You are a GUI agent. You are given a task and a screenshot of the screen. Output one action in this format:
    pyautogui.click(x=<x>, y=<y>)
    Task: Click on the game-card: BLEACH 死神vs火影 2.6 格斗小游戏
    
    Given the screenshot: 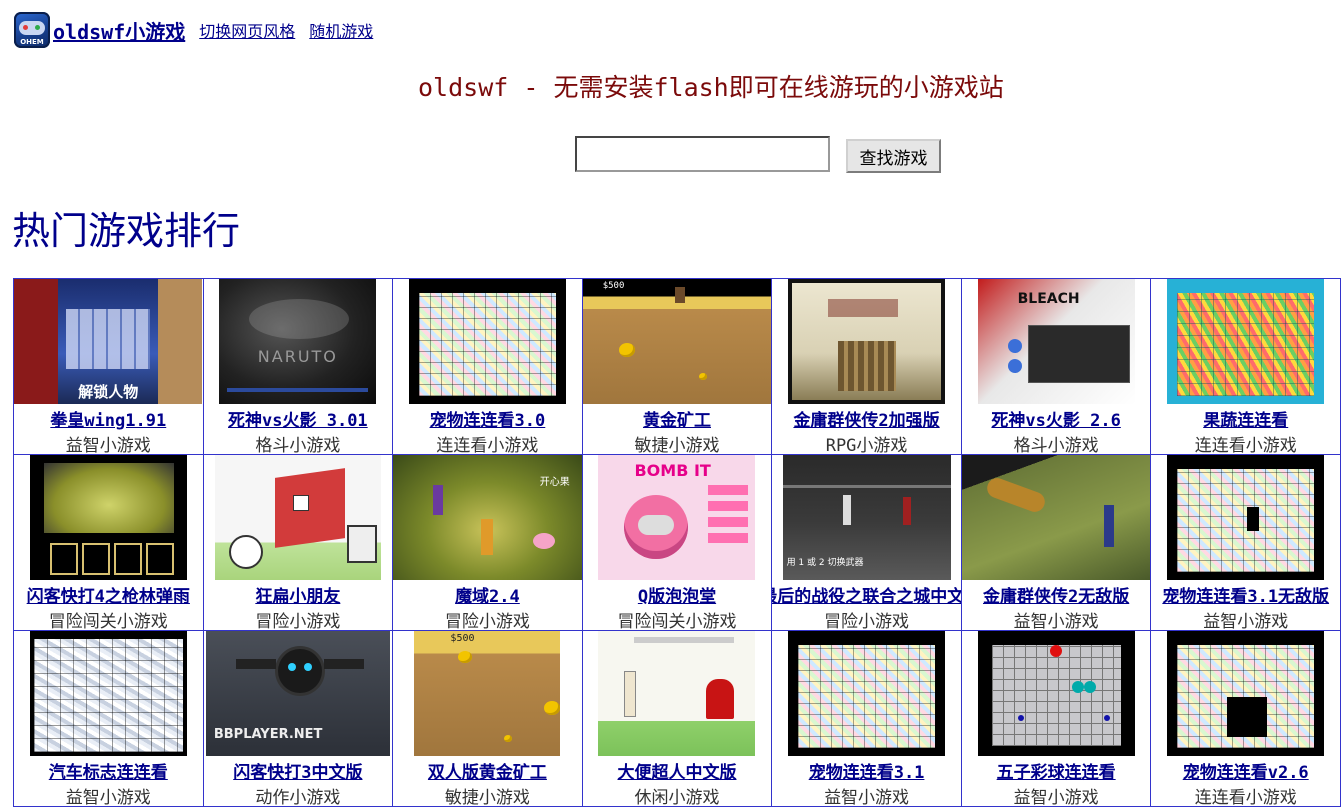 What is the action you would take?
    pyautogui.click(x=1056, y=367)
    